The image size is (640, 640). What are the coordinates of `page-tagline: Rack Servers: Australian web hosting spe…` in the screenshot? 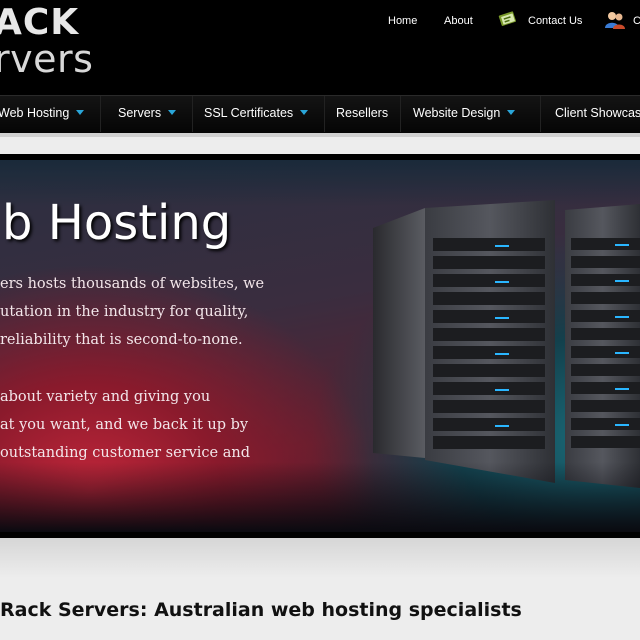 It's located at (261, 610).